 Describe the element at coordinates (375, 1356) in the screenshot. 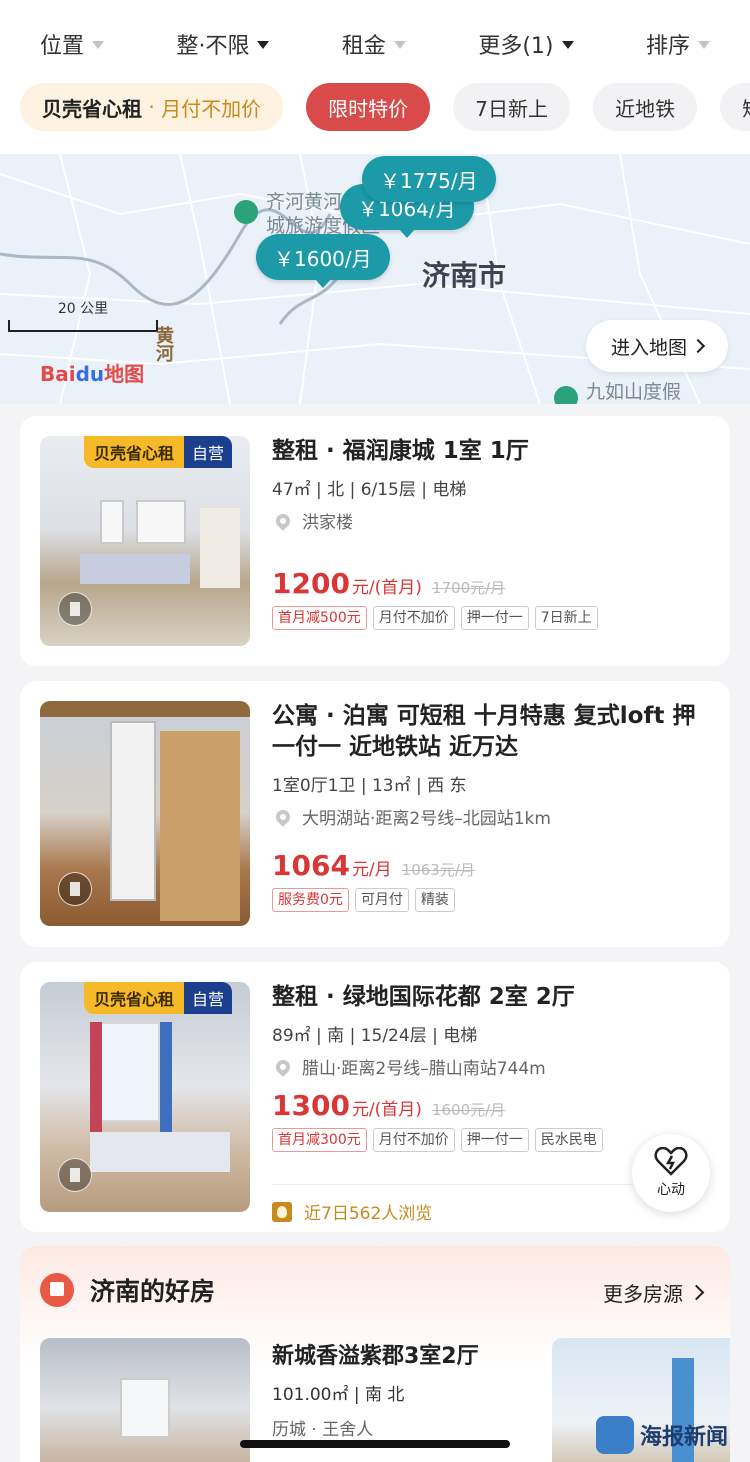

I see `listing-title: 新城香溢紫郡3室2厅` at that location.